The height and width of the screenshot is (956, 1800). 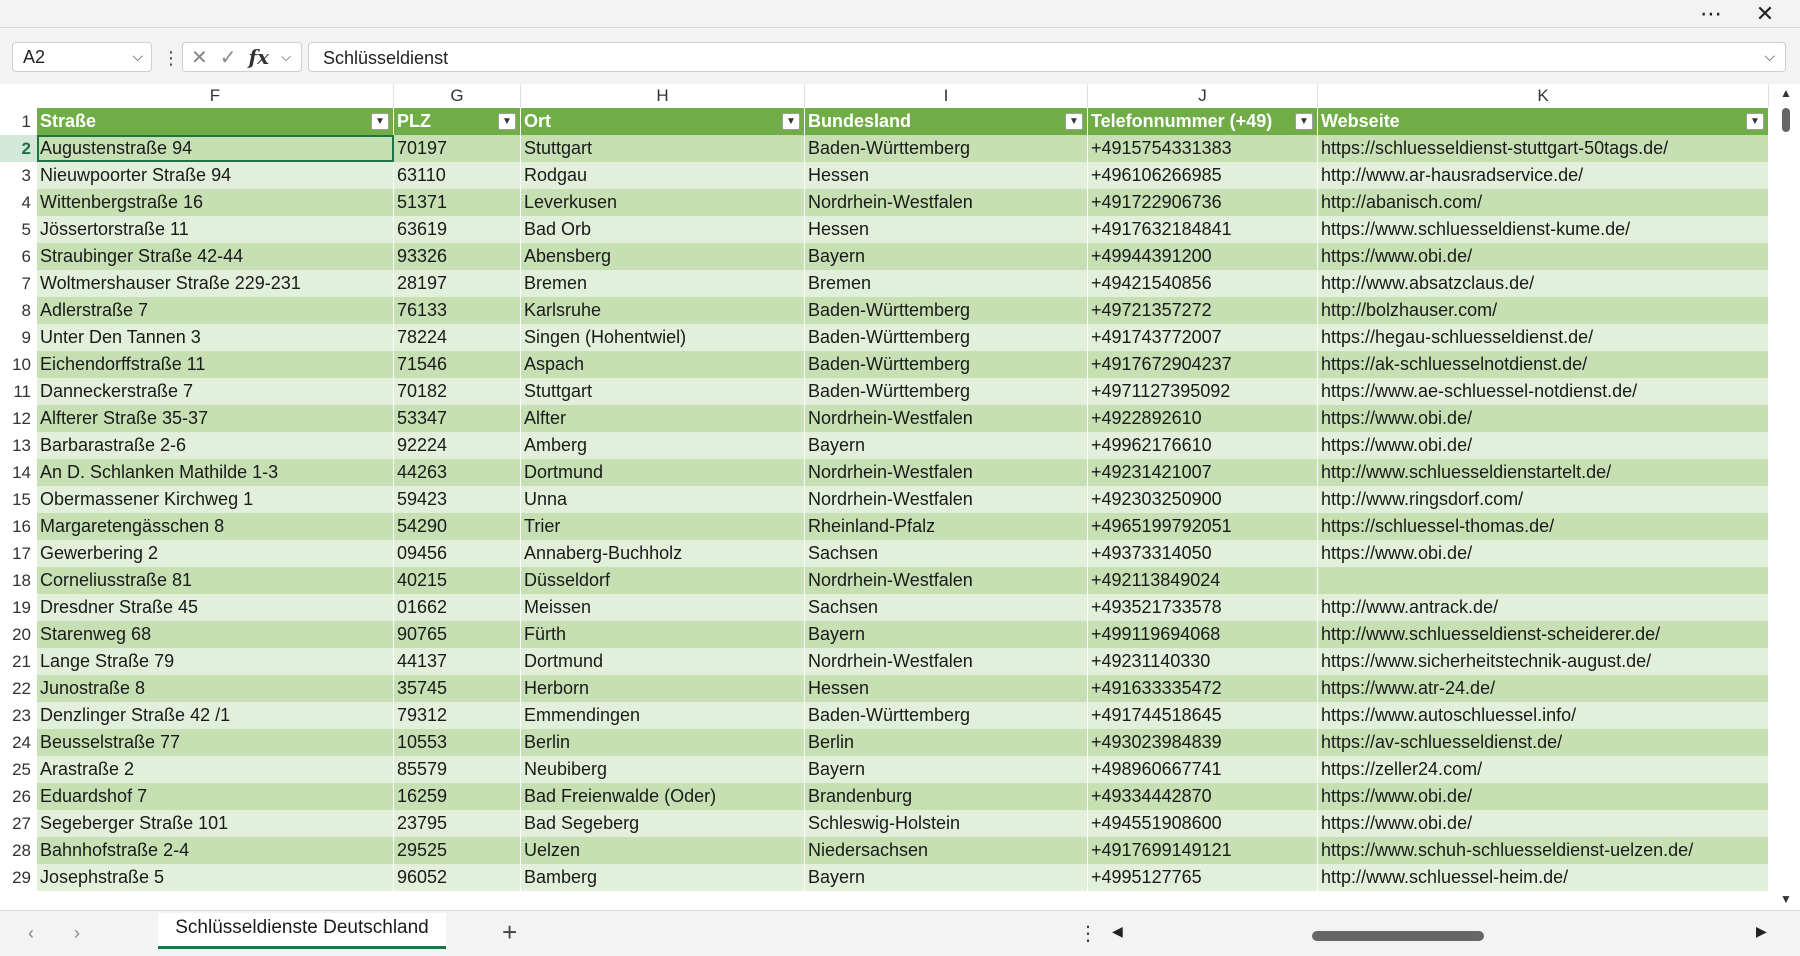 What do you see at coordinates (1765, 14) in the screenshot?
I see `close-icon: ✕` at bounding box center [1765, 14].